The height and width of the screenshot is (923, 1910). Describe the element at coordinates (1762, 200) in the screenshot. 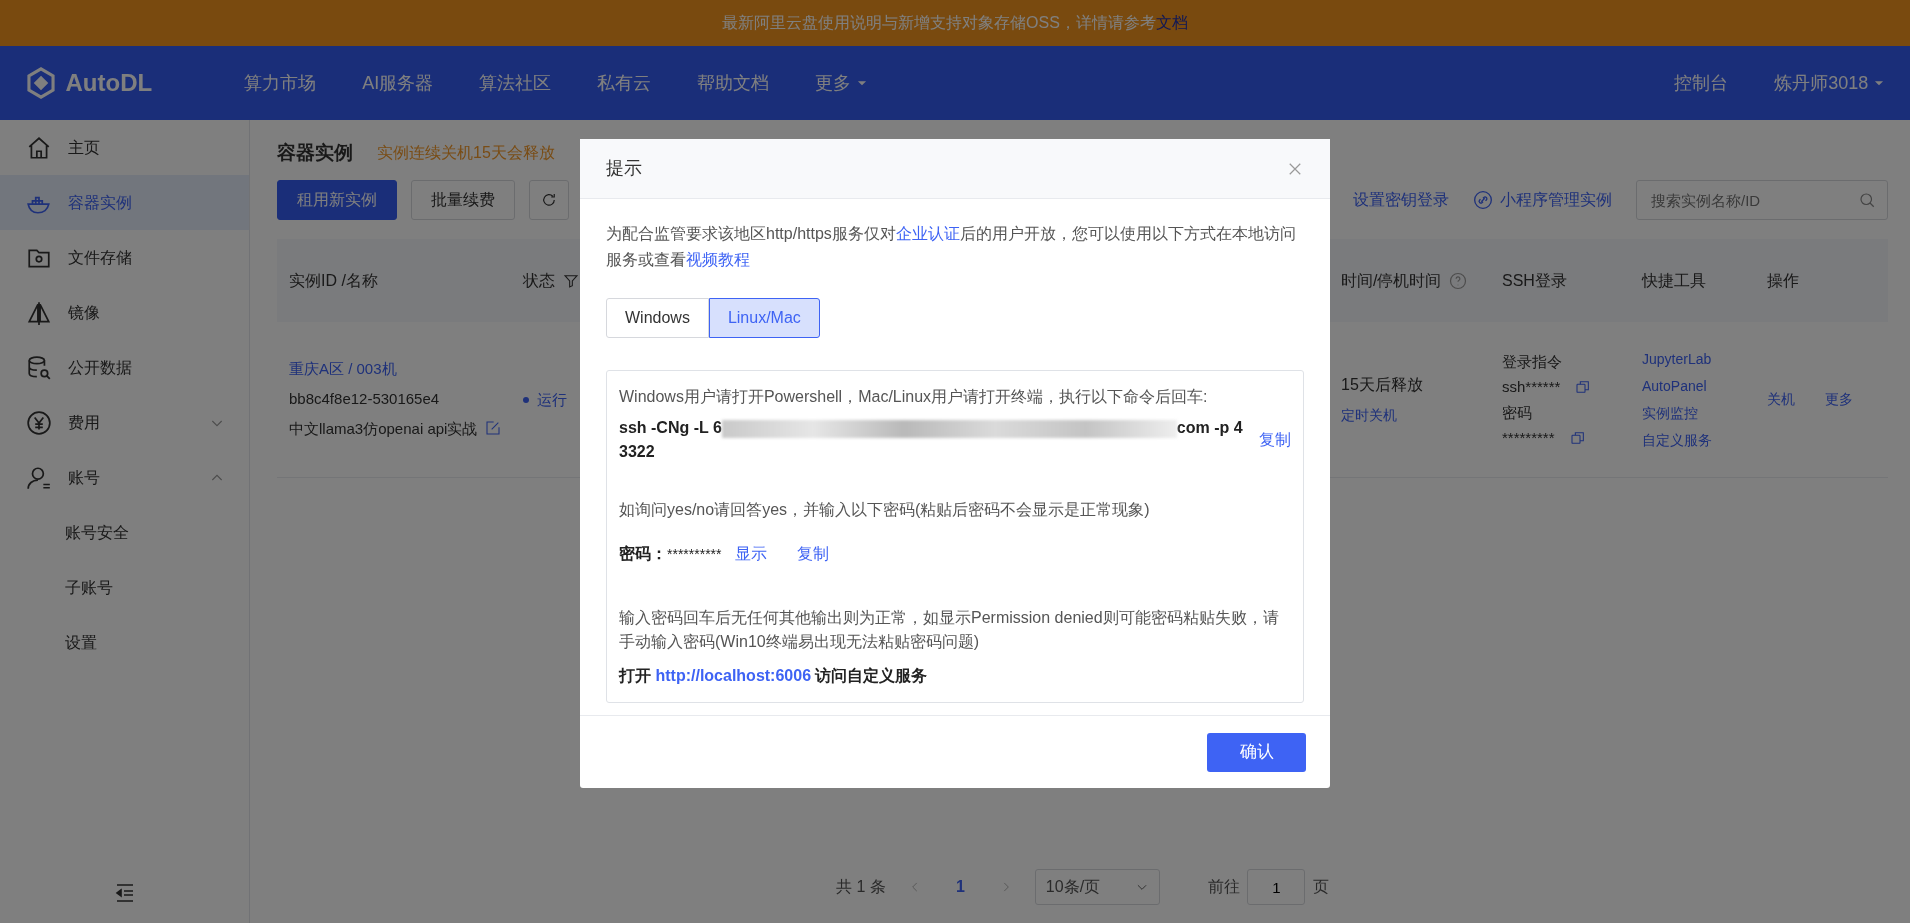

I see `search-field: 搜索实例名称/ID` at that location.